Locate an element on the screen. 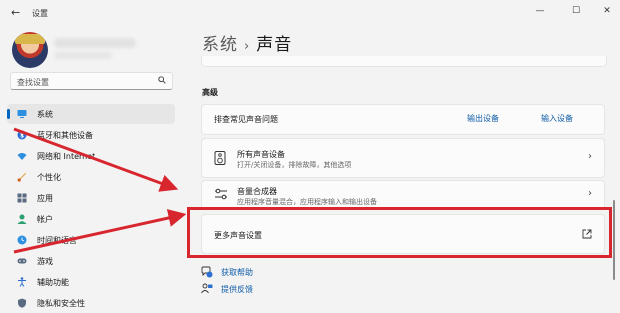 The image size is (620, 313). volume-mixer-subtitle: 应用程序音量混合，应用程序输入和输出设备 is located at coordinates (307, 202).